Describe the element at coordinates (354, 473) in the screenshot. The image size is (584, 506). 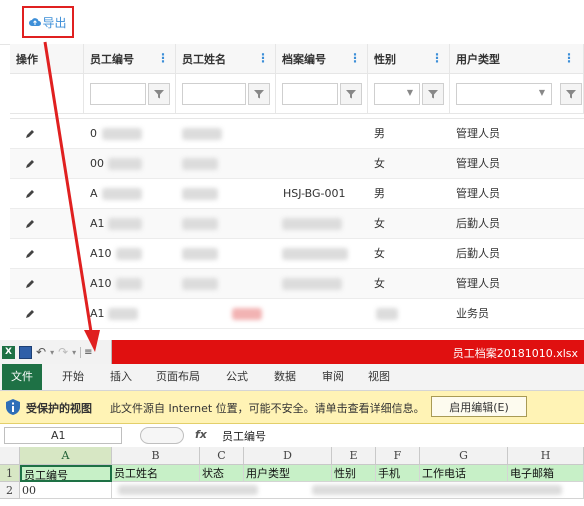
I see `cell-e1: 性别` at that location.